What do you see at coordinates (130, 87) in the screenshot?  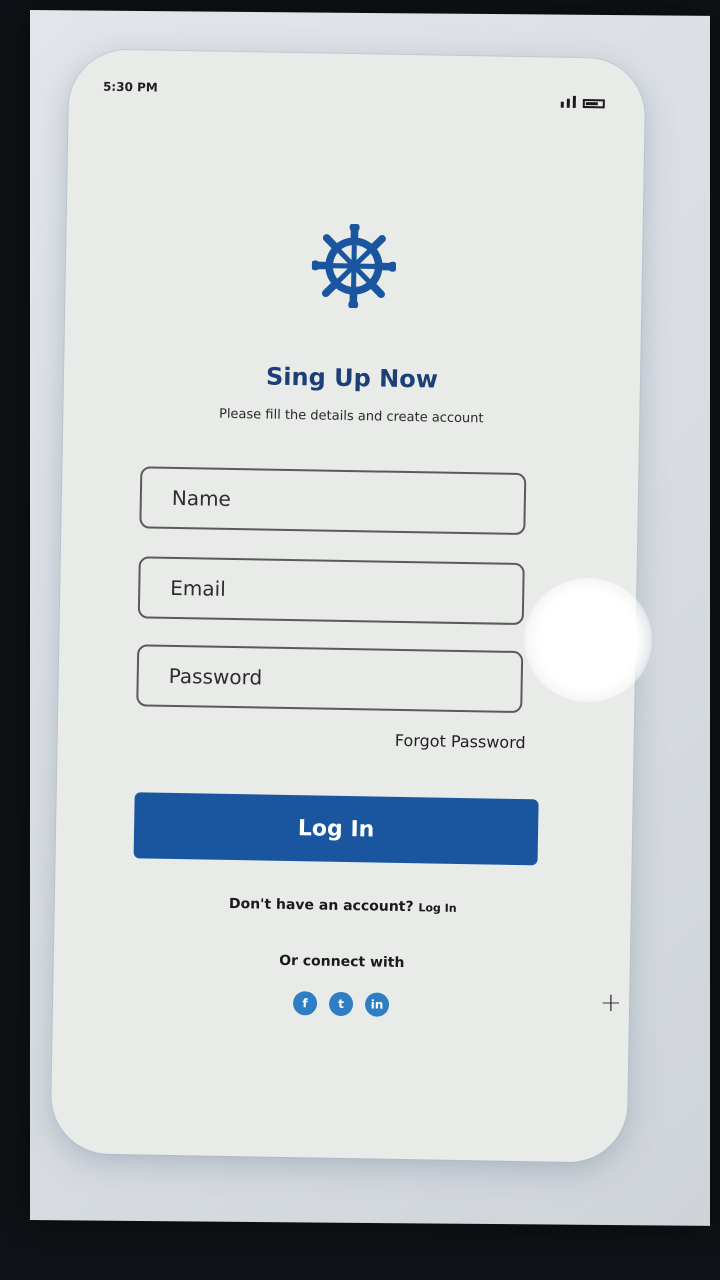 I see `status-time: 5:30 PM` at bounding box center [130, 87].